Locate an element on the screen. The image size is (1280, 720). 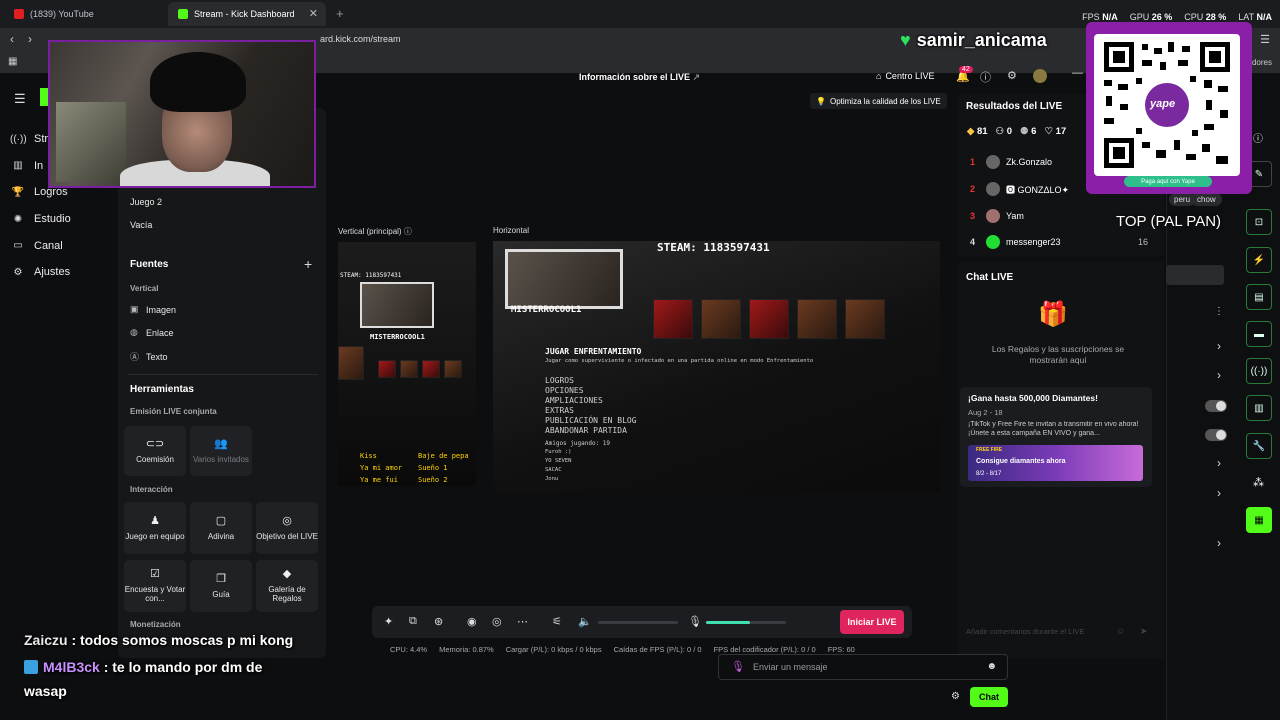
divider is located at coordinates (223, 374).